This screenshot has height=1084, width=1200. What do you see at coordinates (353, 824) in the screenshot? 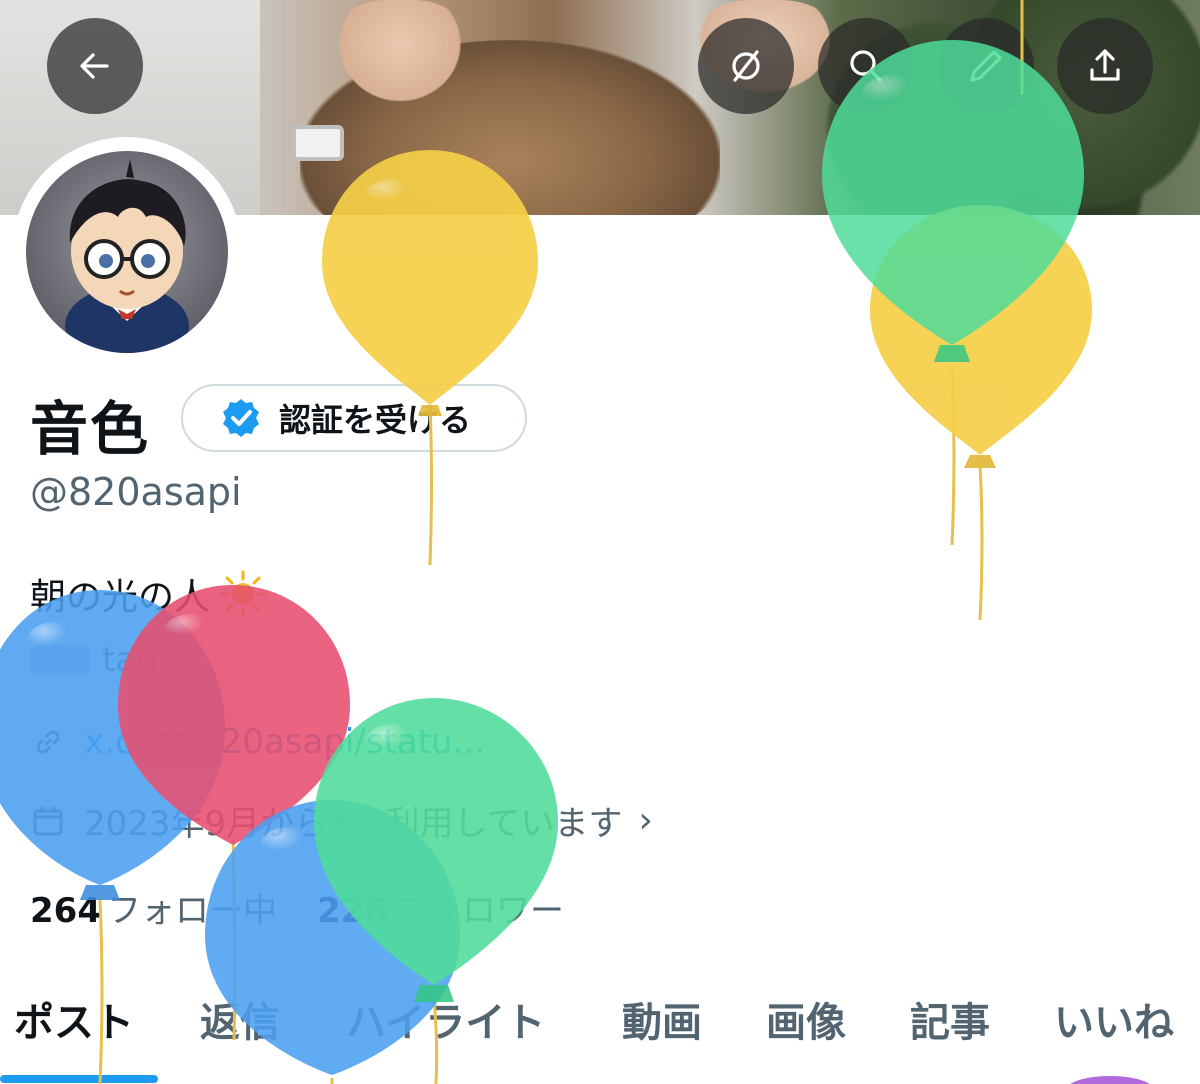
I see `join-date-text: 2023年9月からXを利用しています` at bounding box center [353, 824].